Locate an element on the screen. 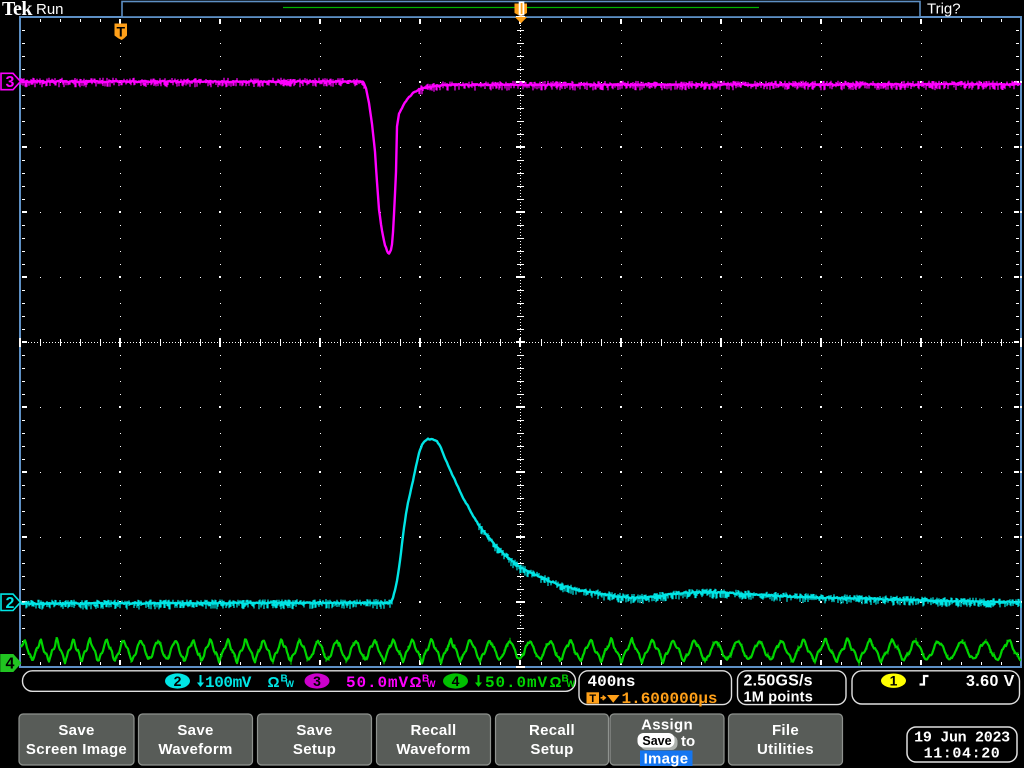  svg-text: Image is located at coordinates (666, 759).